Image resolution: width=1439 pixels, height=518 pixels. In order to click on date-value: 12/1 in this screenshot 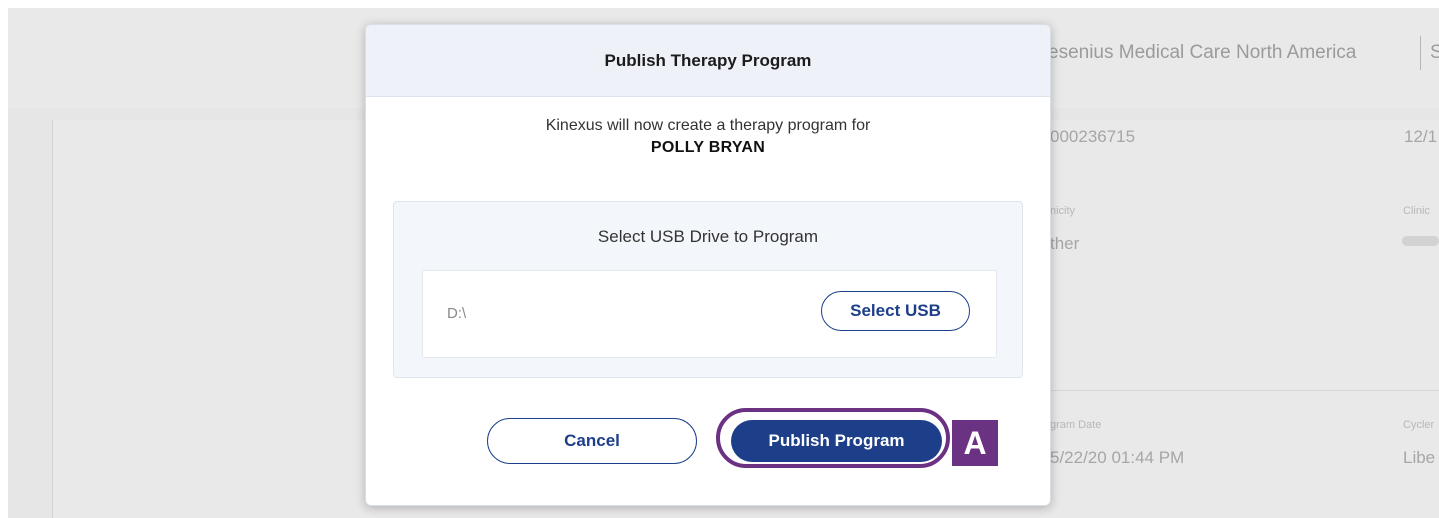, I will do `click(1421, 136)`.